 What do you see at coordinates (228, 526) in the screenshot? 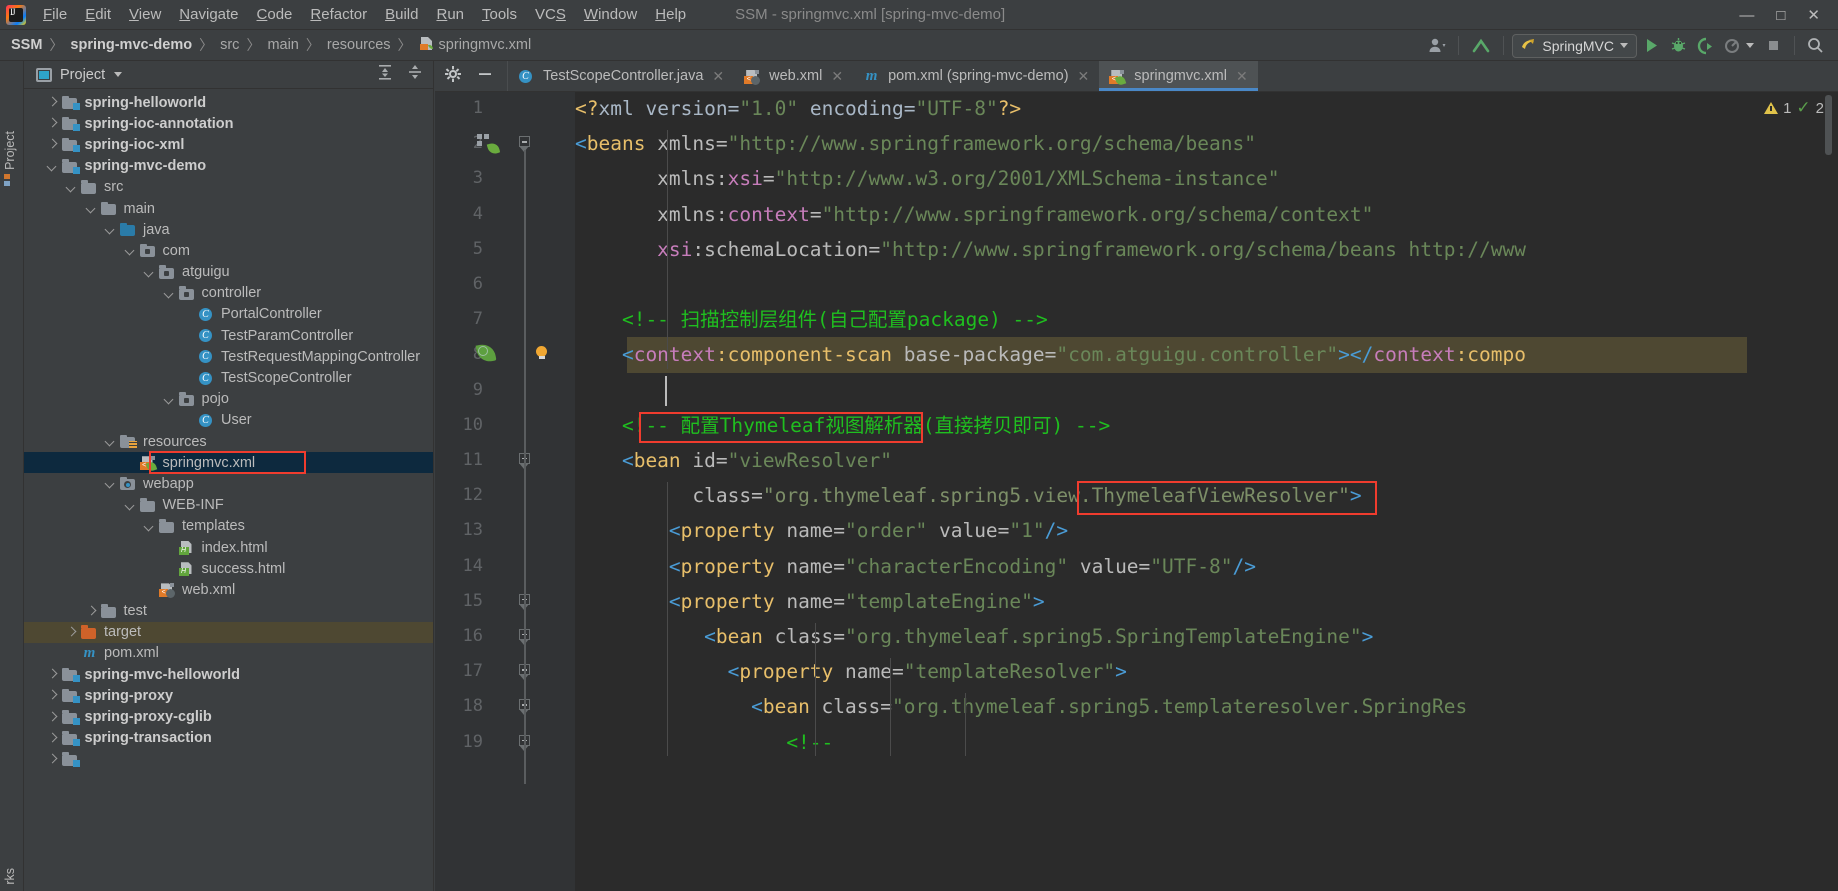
I see `tree-item-templates: templates` at bounding box center [228, 526].